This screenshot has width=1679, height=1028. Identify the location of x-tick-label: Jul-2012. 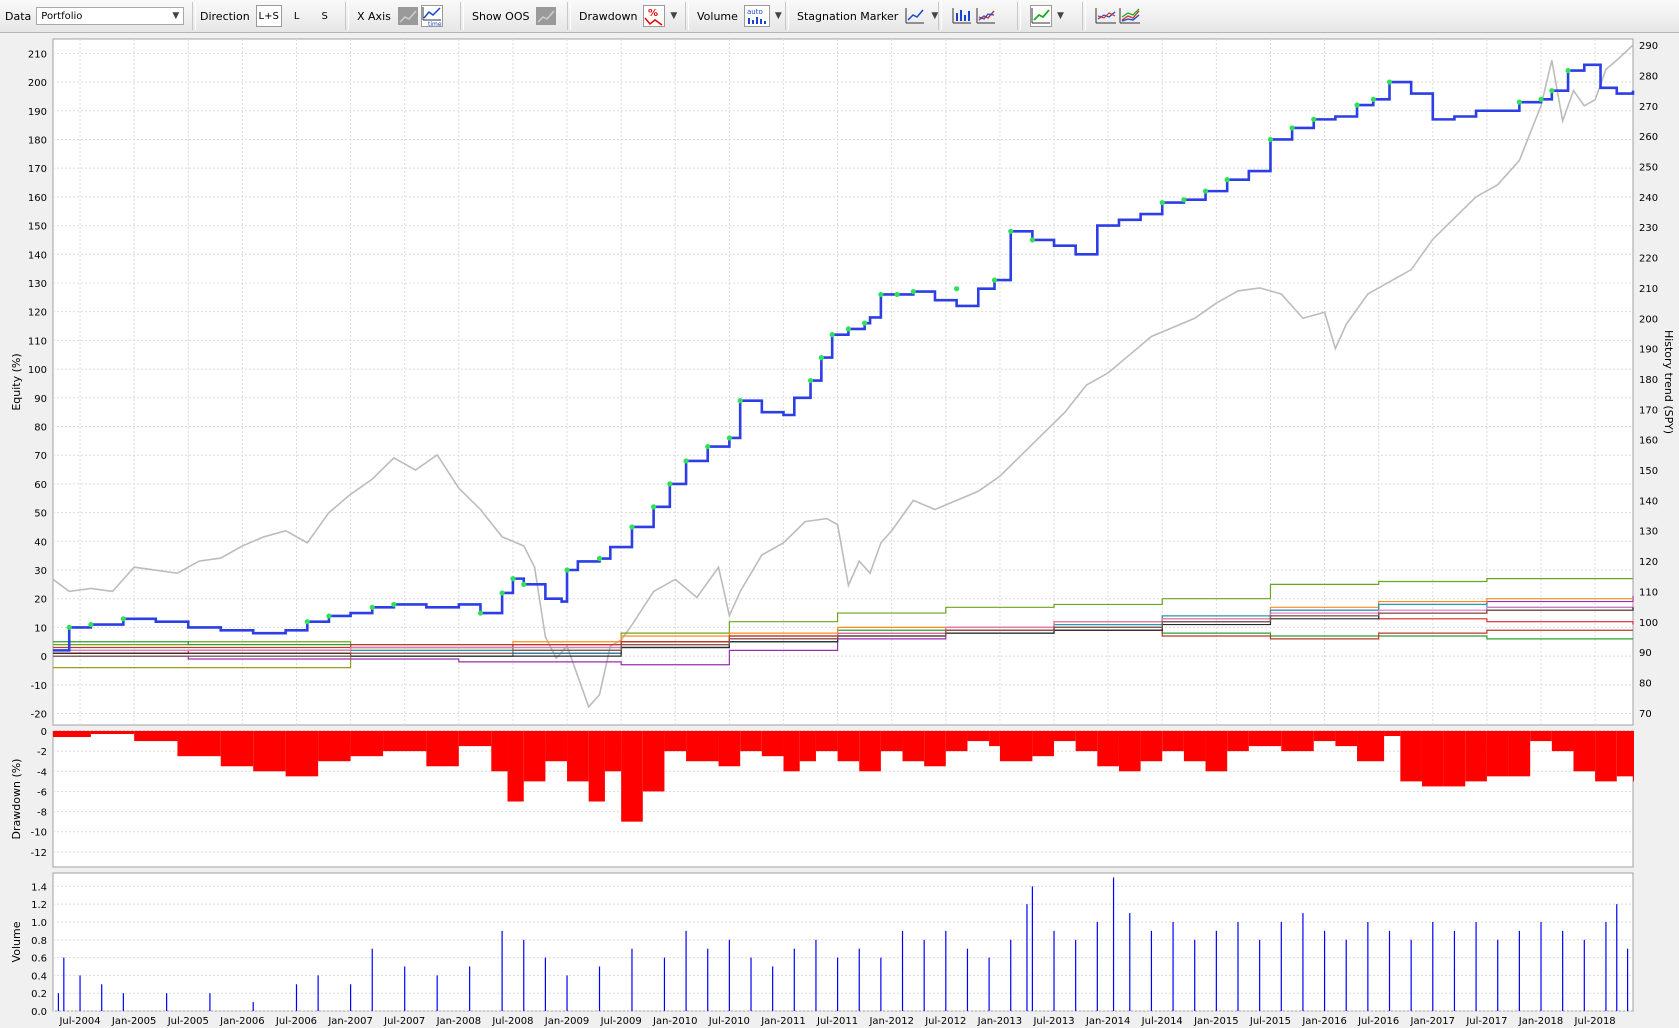
(945, 1021).